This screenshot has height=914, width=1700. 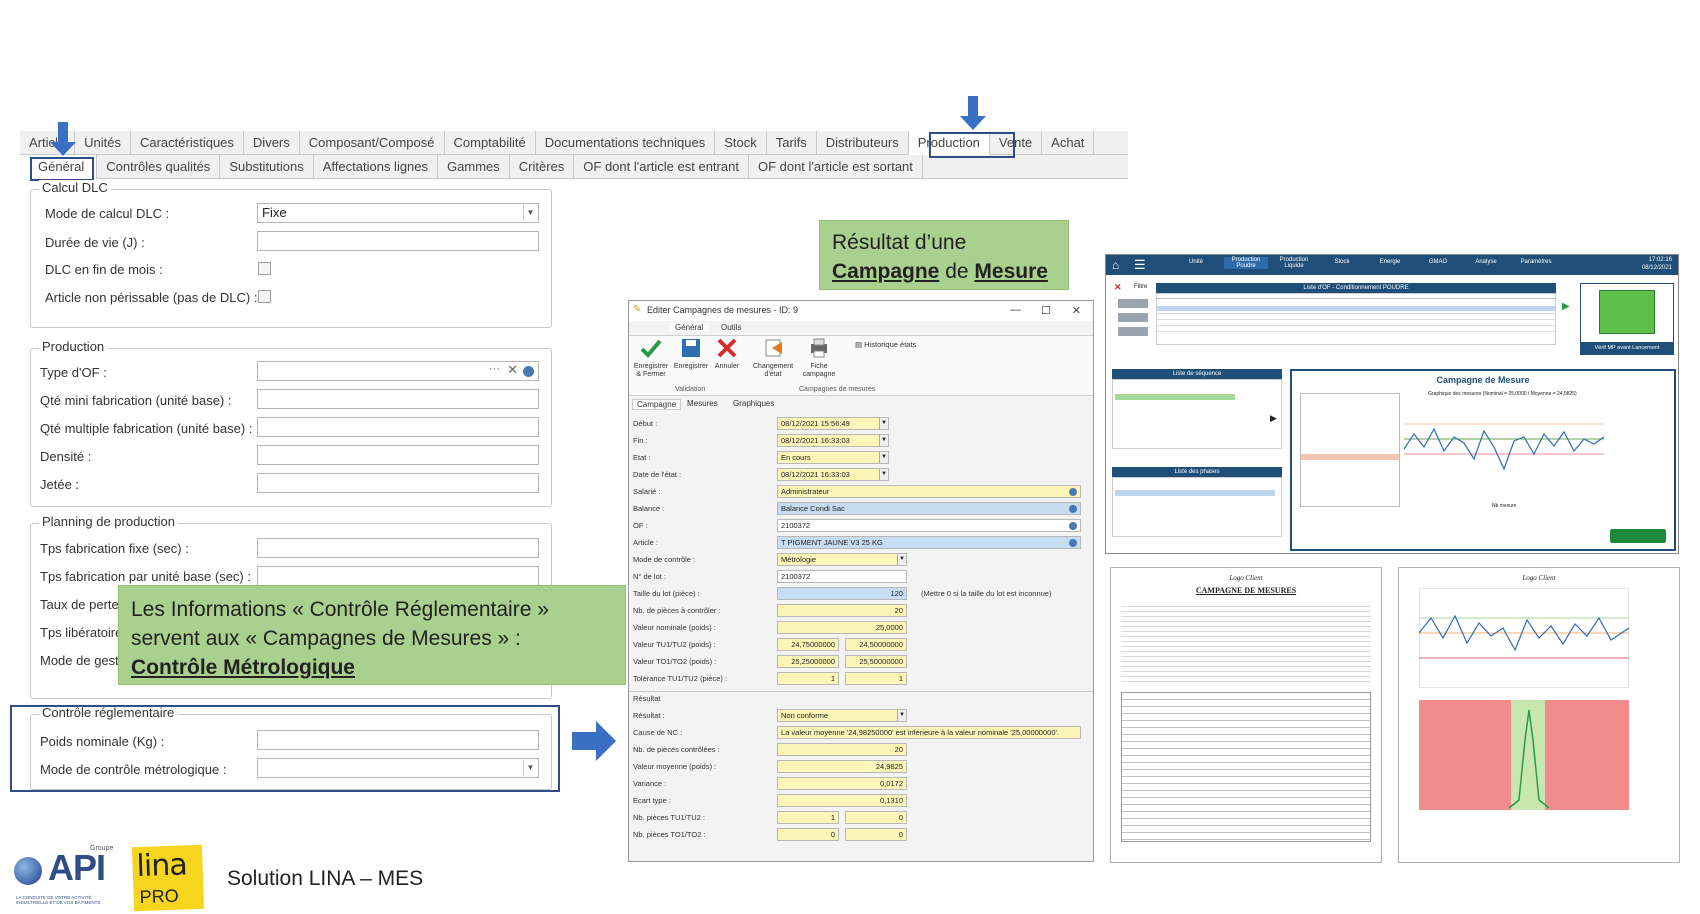 I want to click on type-of-input: ··· ✕, so click(x=398, y=371).